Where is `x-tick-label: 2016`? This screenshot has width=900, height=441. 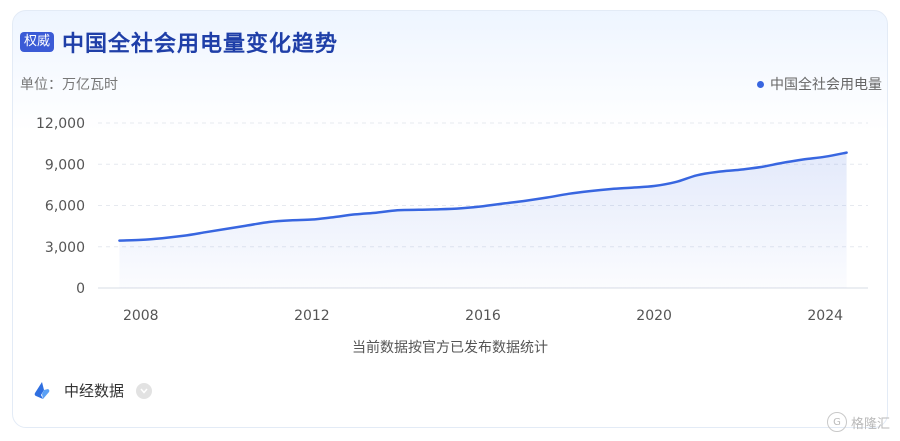
x-tick-label: 2016 is located at coordinates (483, 316).